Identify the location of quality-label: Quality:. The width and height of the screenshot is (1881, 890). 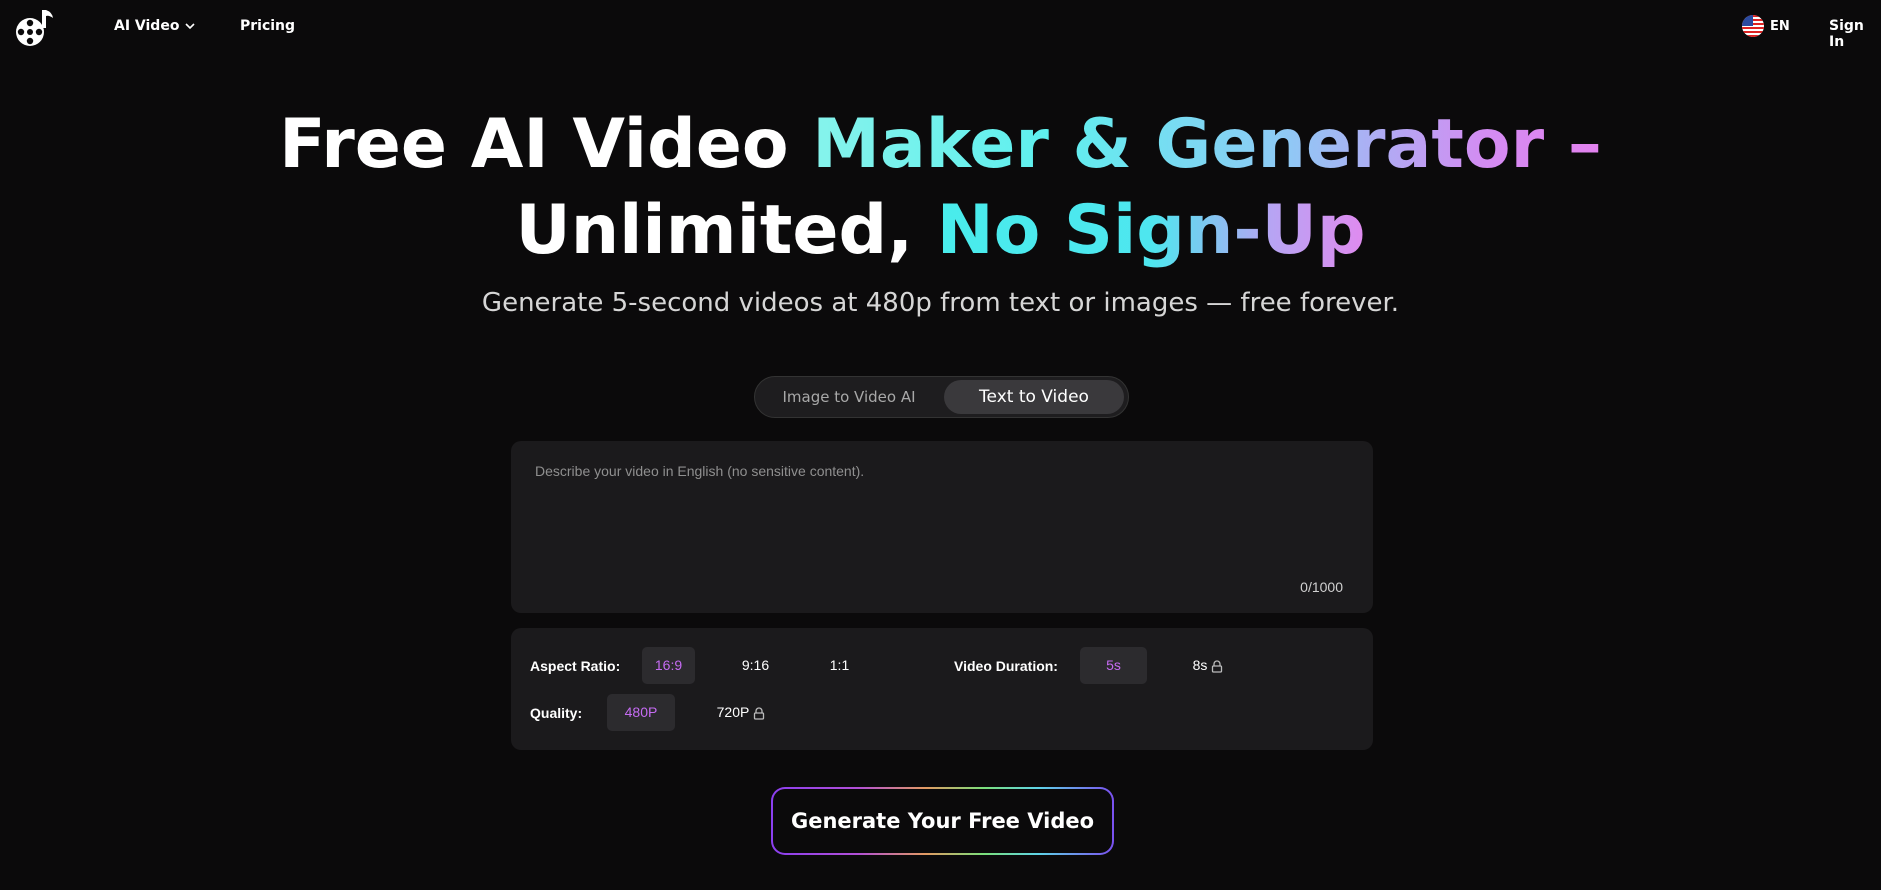
(556, 713).